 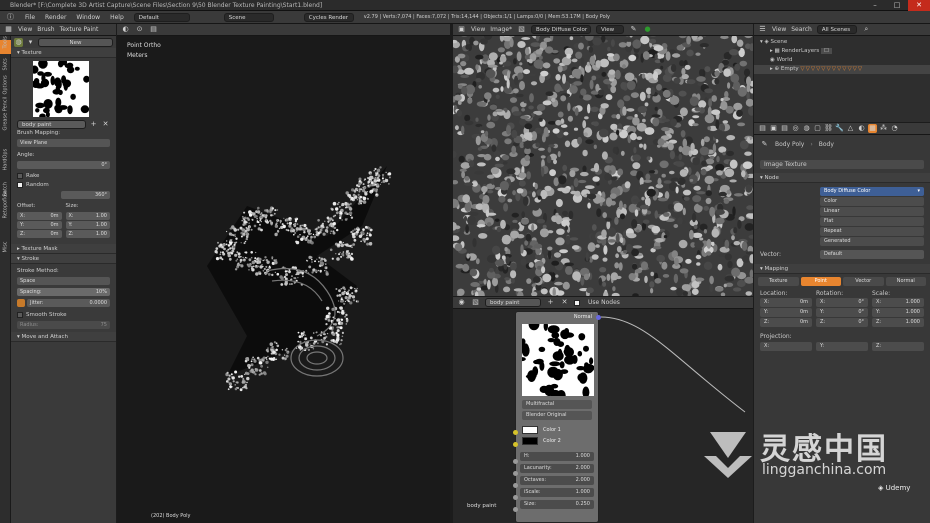 I want to click on random-checkbox, so click(x=20, y=184).